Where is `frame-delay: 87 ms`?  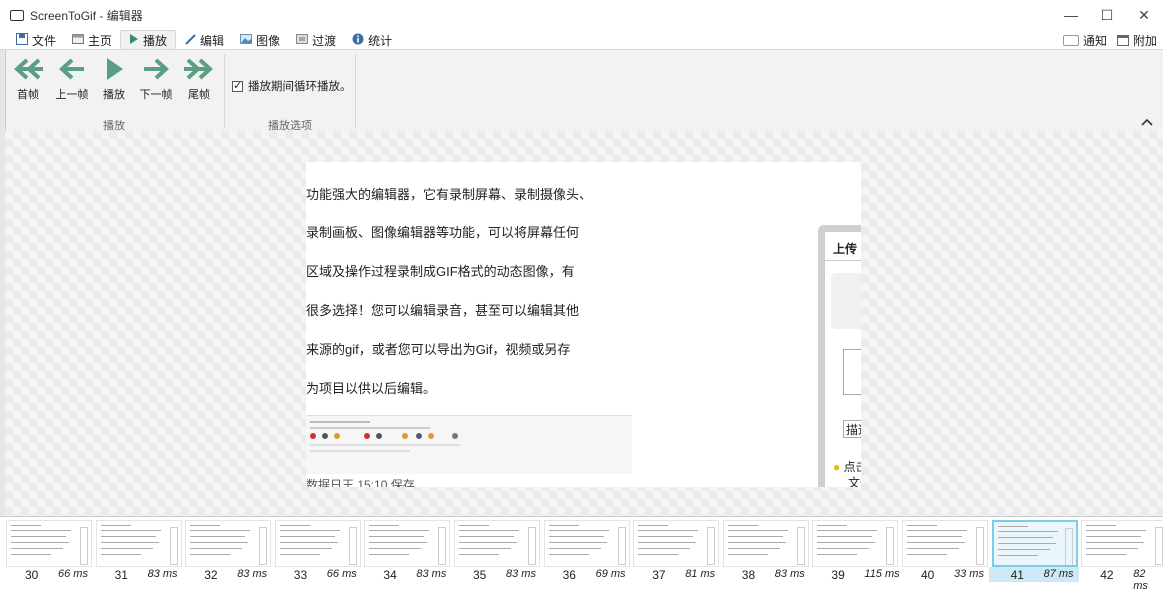 frame-delay: 87 ms is located at coordinates (1058, 574).